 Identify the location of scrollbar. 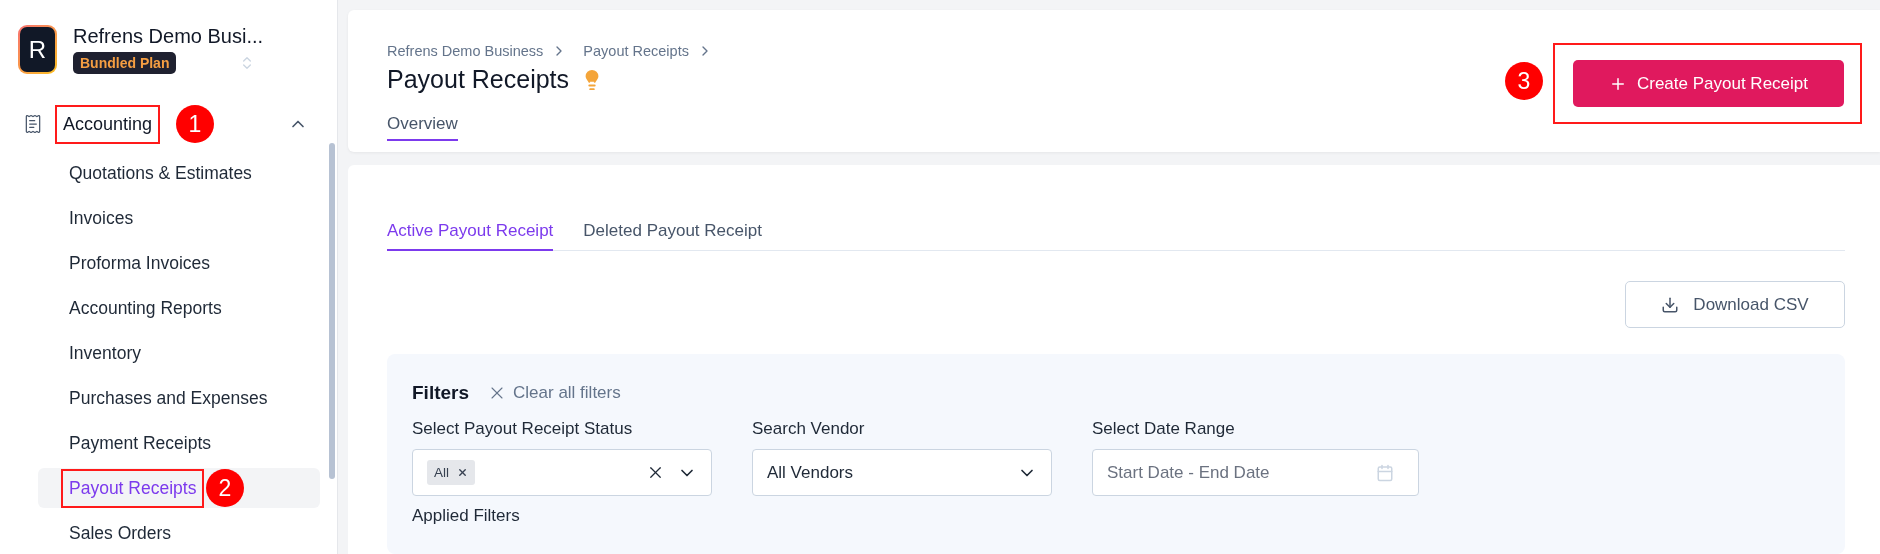
(332, 311).